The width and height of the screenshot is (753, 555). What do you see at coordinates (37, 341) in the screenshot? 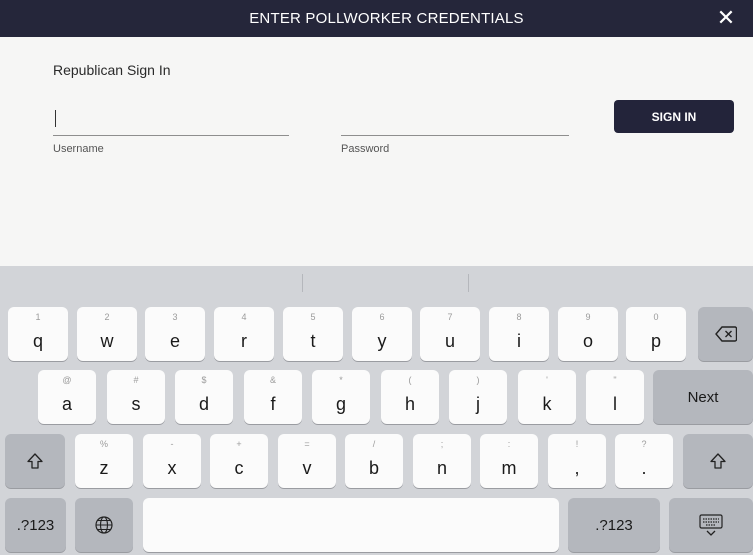
I see `key-char: q` at bounding box center [37, 341].